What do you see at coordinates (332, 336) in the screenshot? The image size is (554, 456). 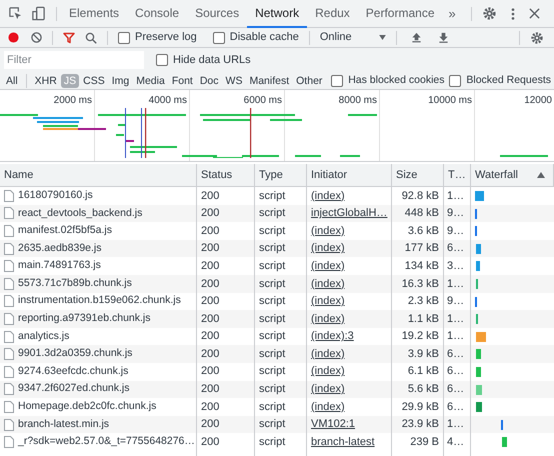 I see `initiator-link: (index):3` at bounding box center [332, 336].